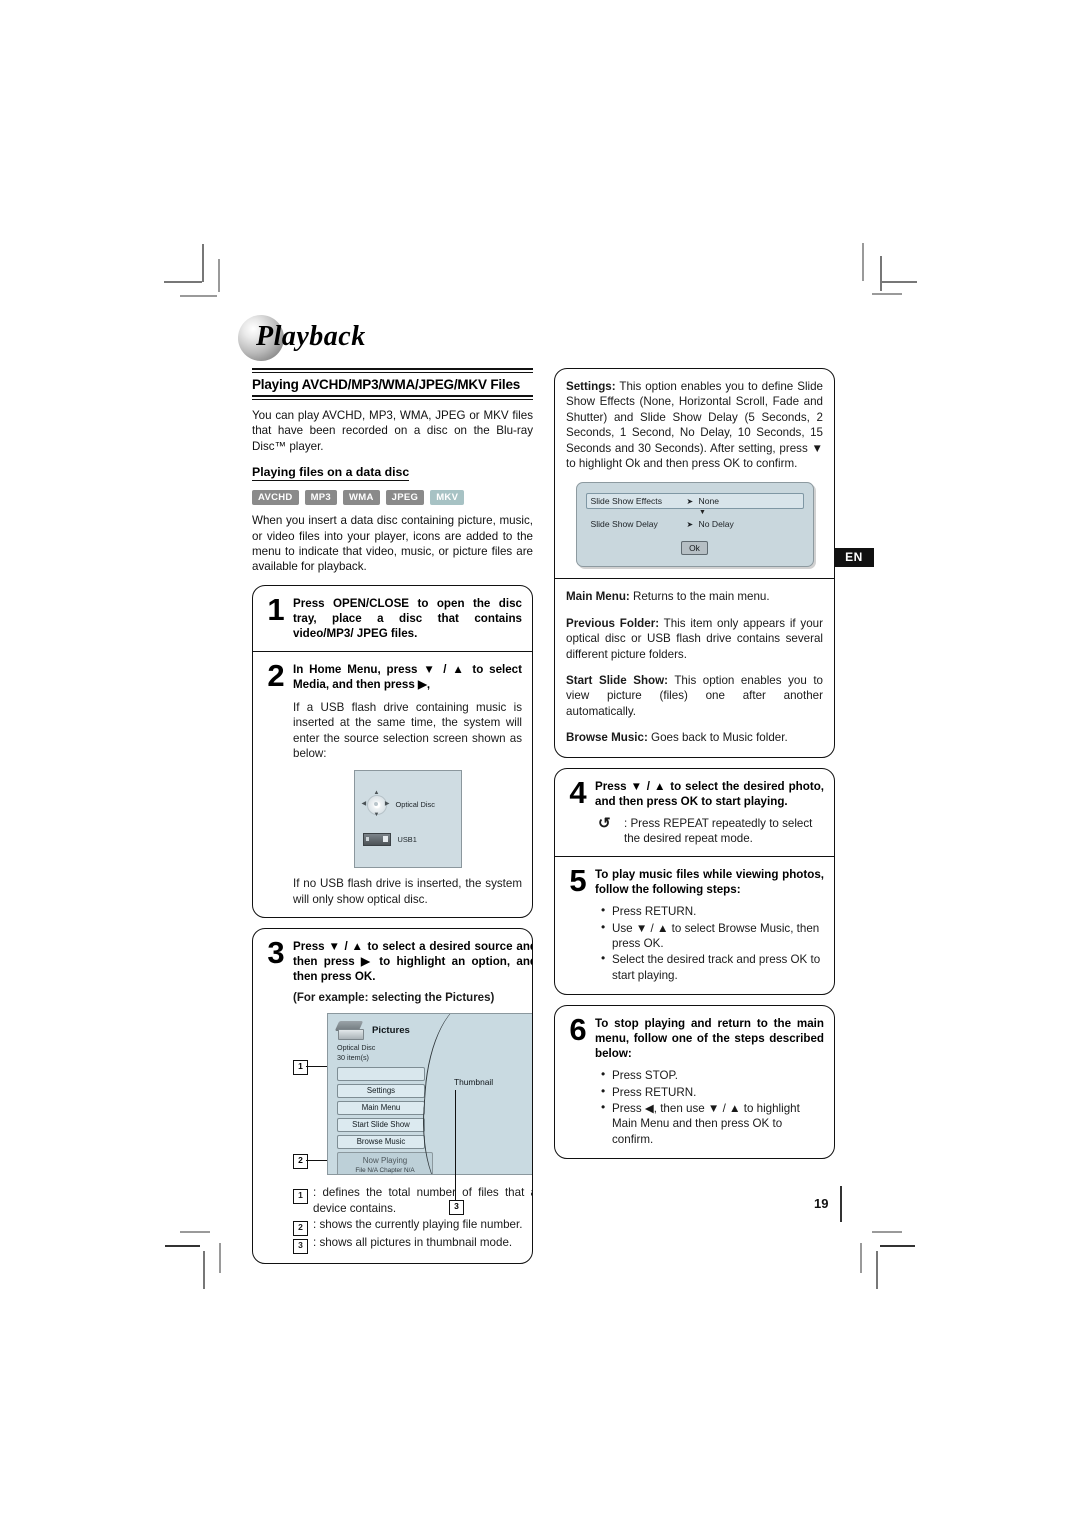 This screenshot has height=1528, width=1080. What do you see at coordinates (415, 804) in the screenshot?
I see `optical-disc-label: Optical Disc` at bounding box center [415, 804].